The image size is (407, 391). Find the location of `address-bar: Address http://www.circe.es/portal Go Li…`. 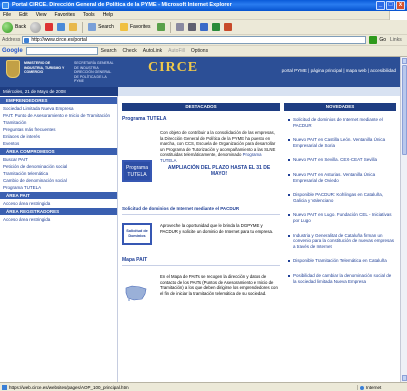

address-bar: Address http://www.circe.es/portal Go Li… is located at coordinates (203, 40).